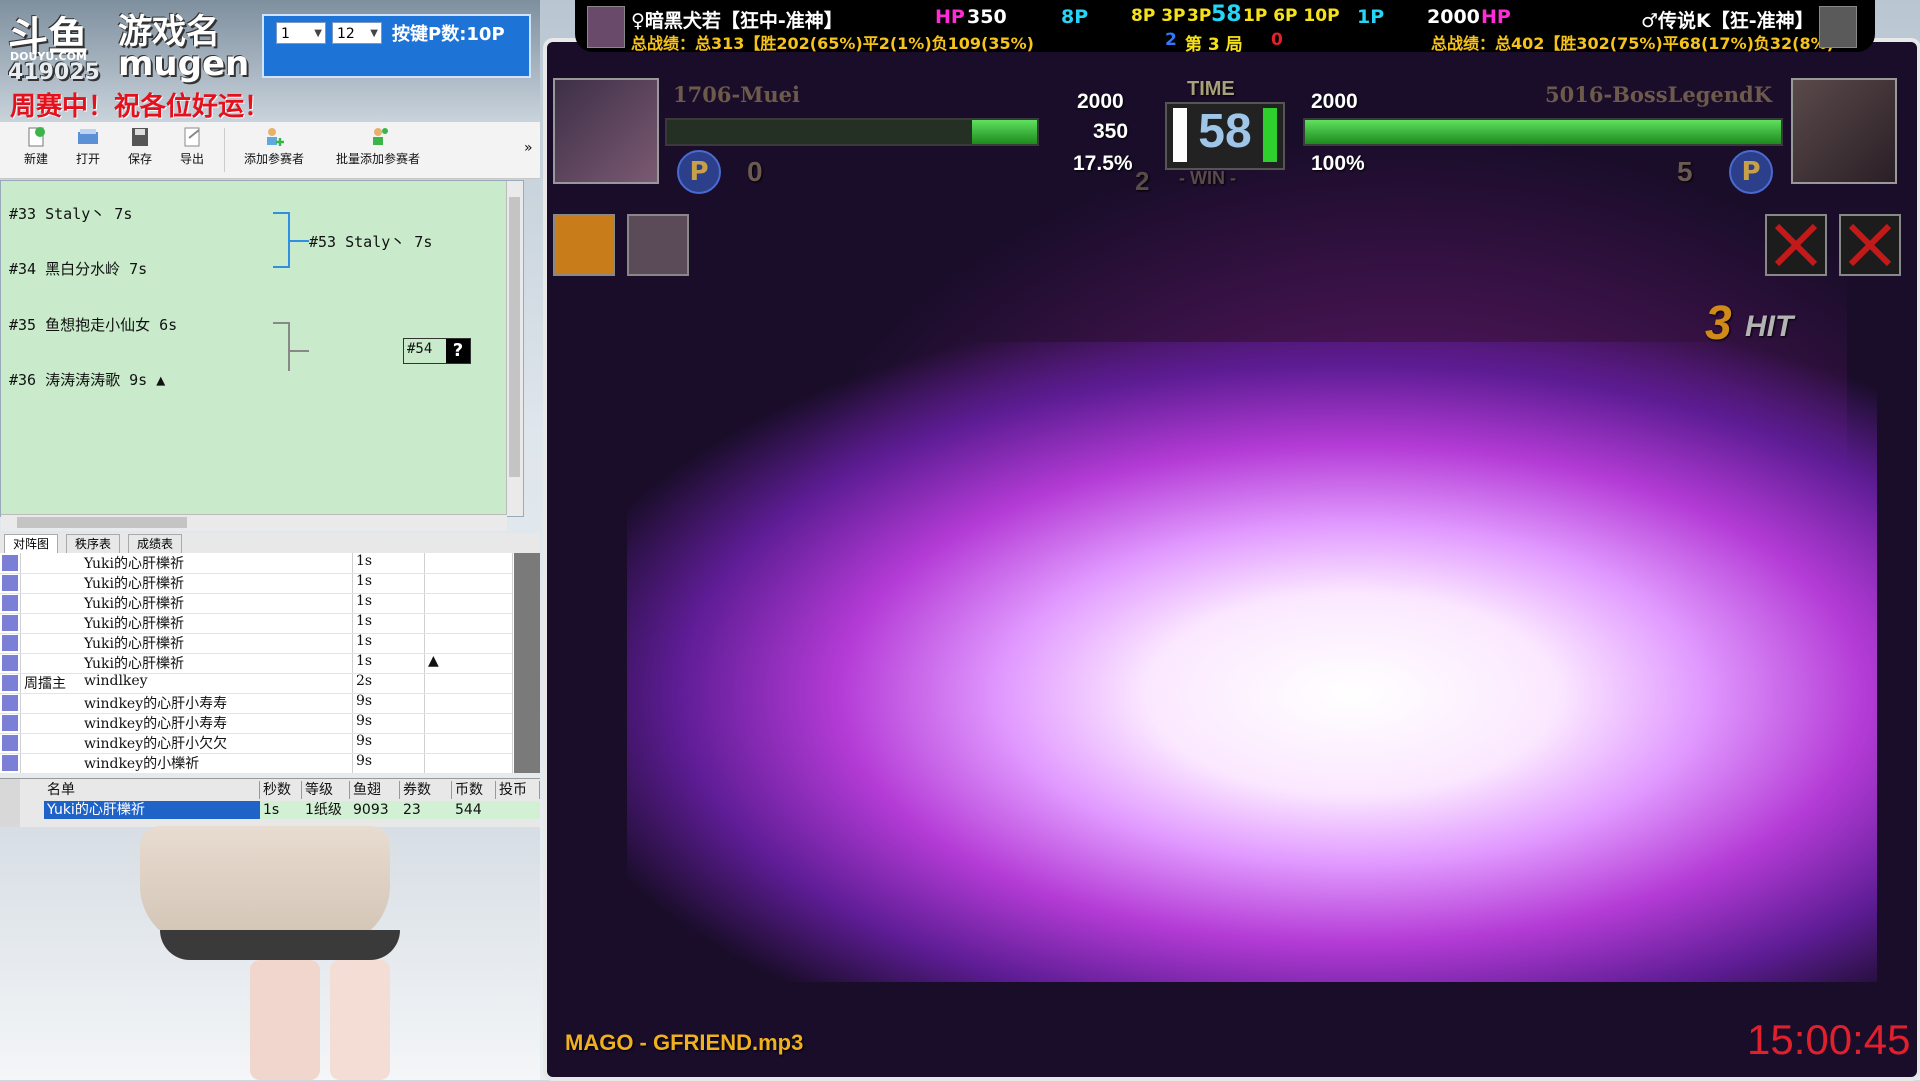 The image size is (1920, 1081). What do you see at coordinates (528, 148) in the screenshot?
I see `toolbar-overflow-button: »` at bounding box center [528, 148].